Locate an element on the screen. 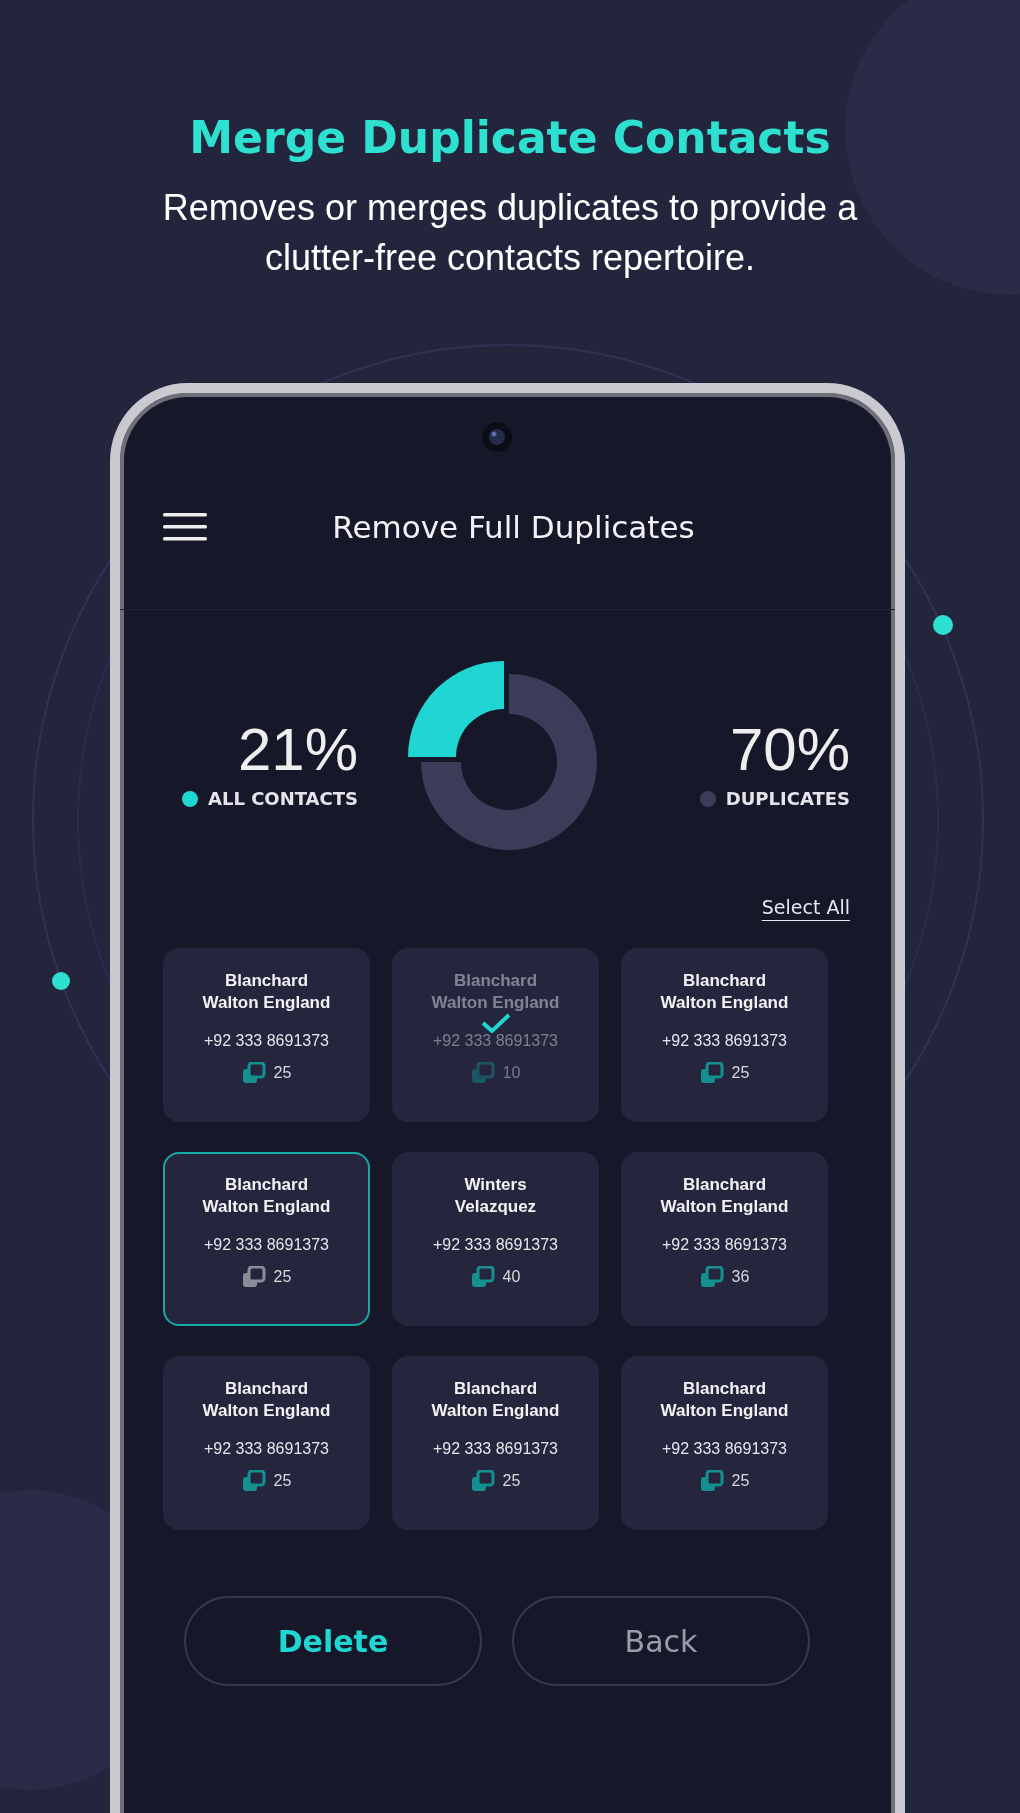 This screenshot has height=1813, width=1020. menu-icon is located at coordinates (185, 527).